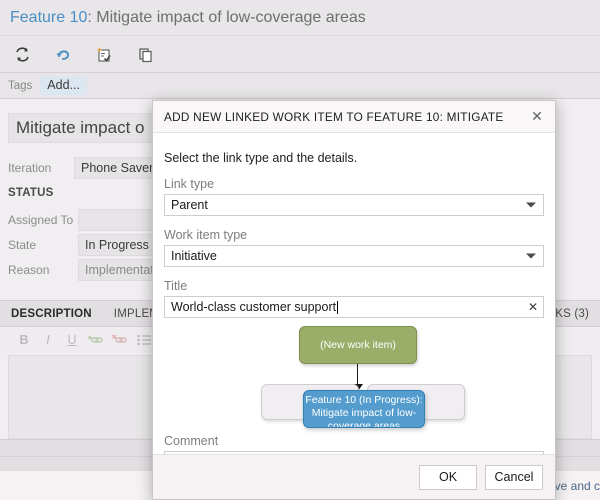 The image size is (600, 500). I want to click on page-title-rest: : Mitigate impact of low-coverage areas, so click(226, 17).